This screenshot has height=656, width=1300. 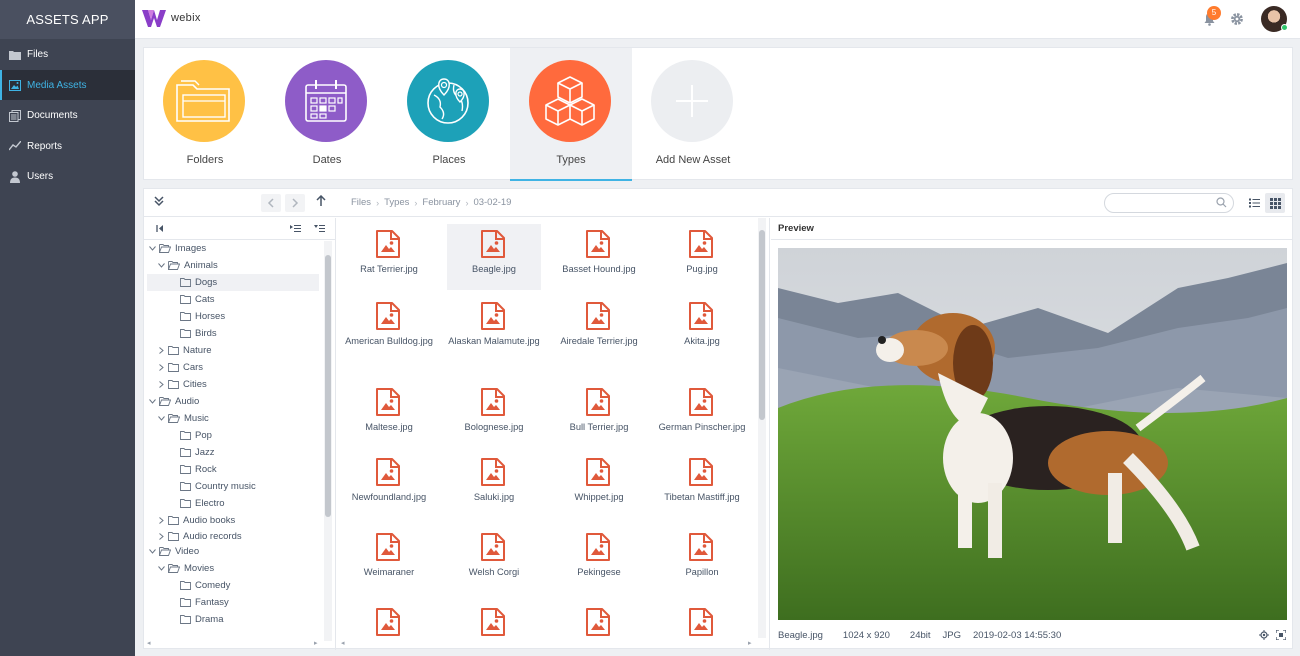 I want to click on tree-node-audio-books: Audio books, so click(x=233, y=520).